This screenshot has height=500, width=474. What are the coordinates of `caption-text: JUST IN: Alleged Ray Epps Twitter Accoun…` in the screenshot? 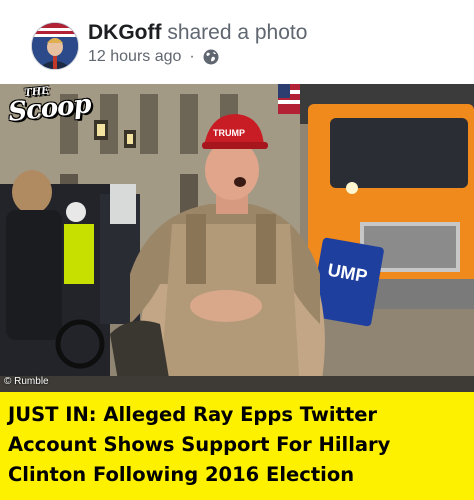 It's located at (199, 444).